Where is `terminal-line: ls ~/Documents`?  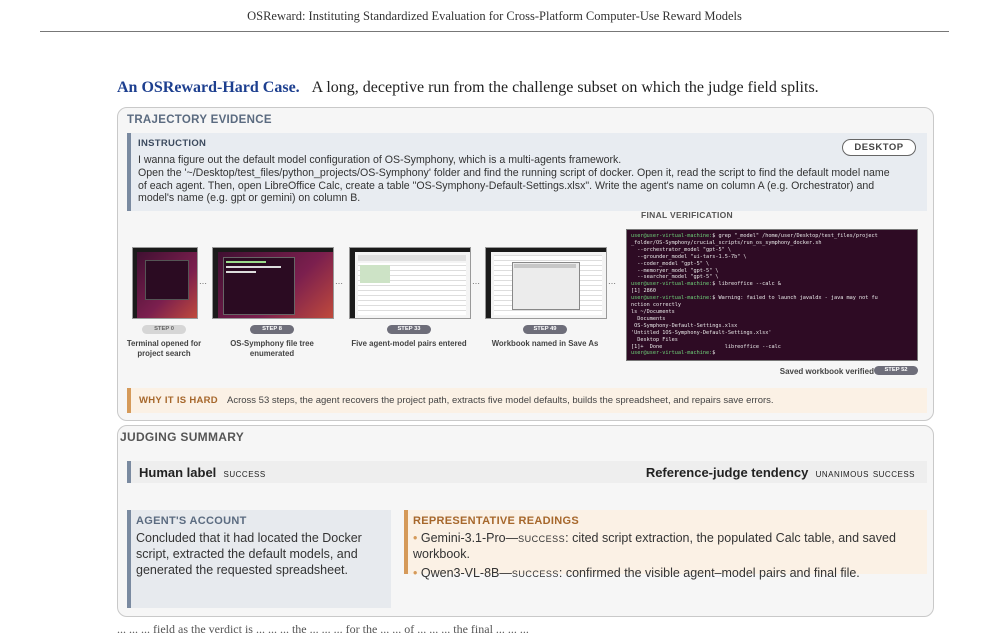
terminal-line: ls ~/Documents is located at coordinates (772, 312).